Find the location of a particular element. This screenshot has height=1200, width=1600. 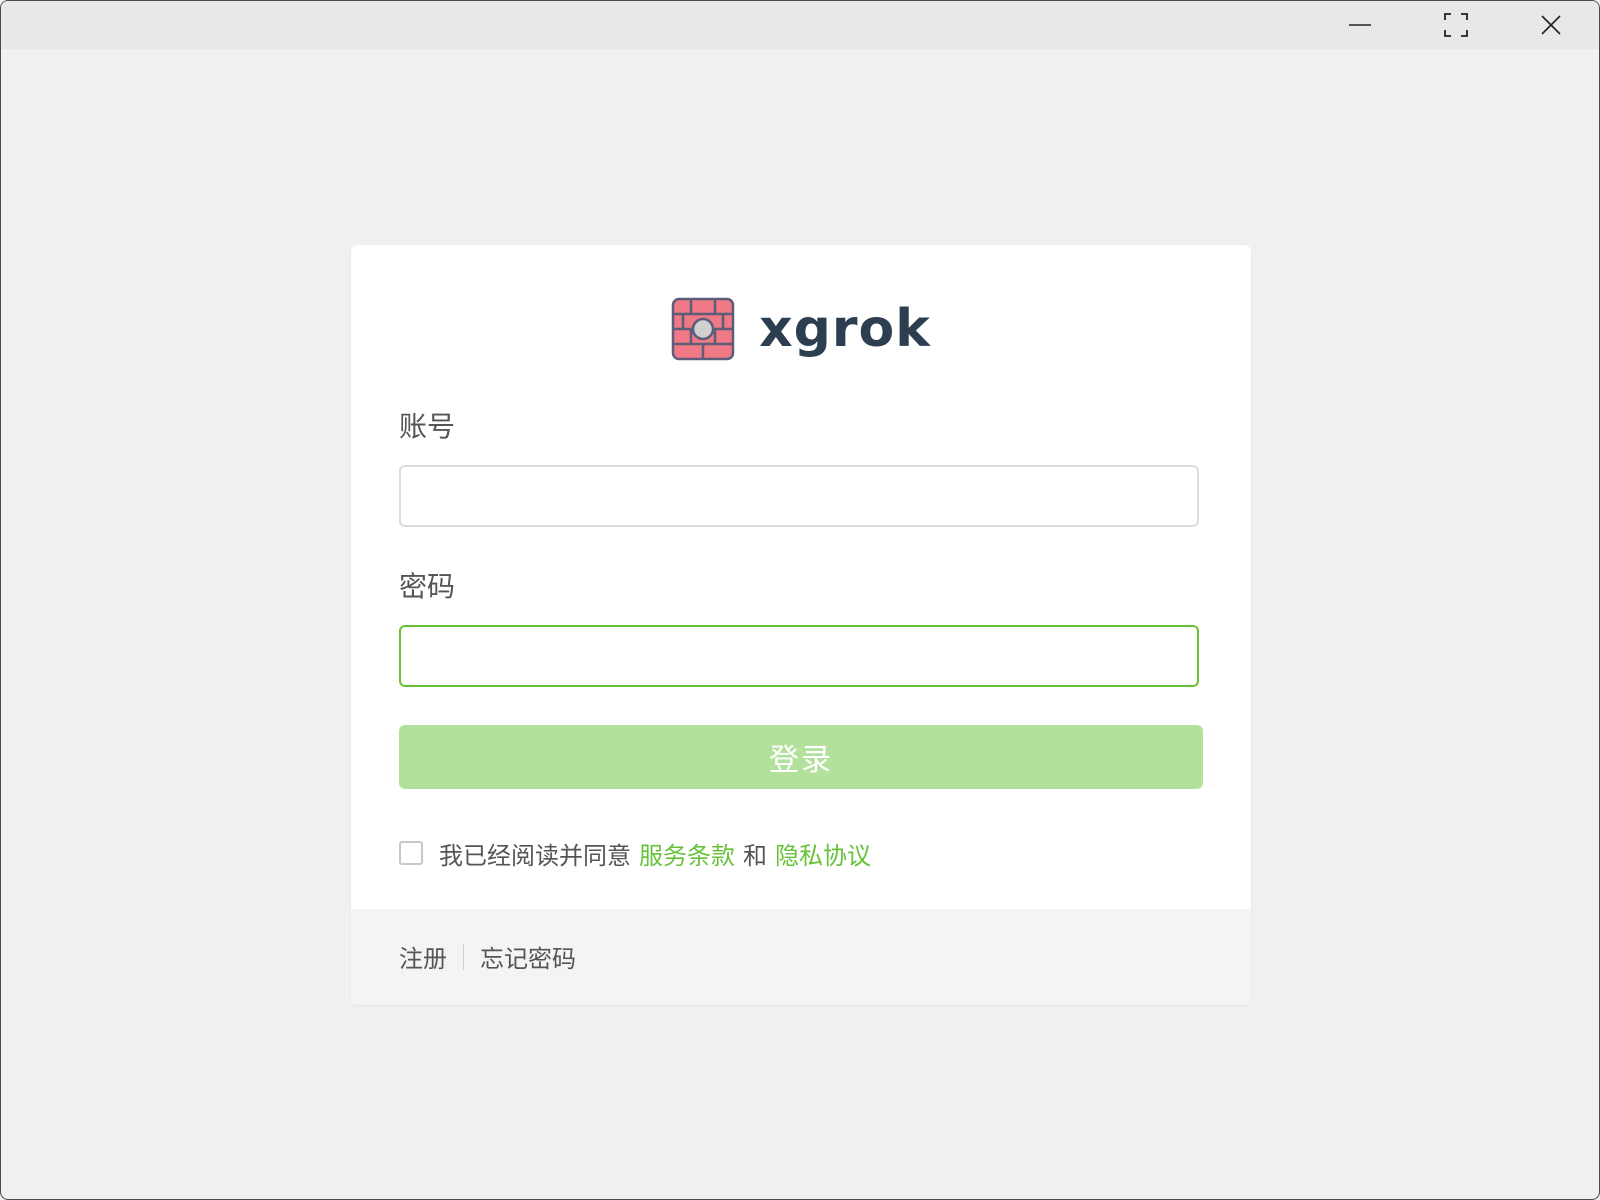

firewall-brick-icon is located at coordinates (703, 329).